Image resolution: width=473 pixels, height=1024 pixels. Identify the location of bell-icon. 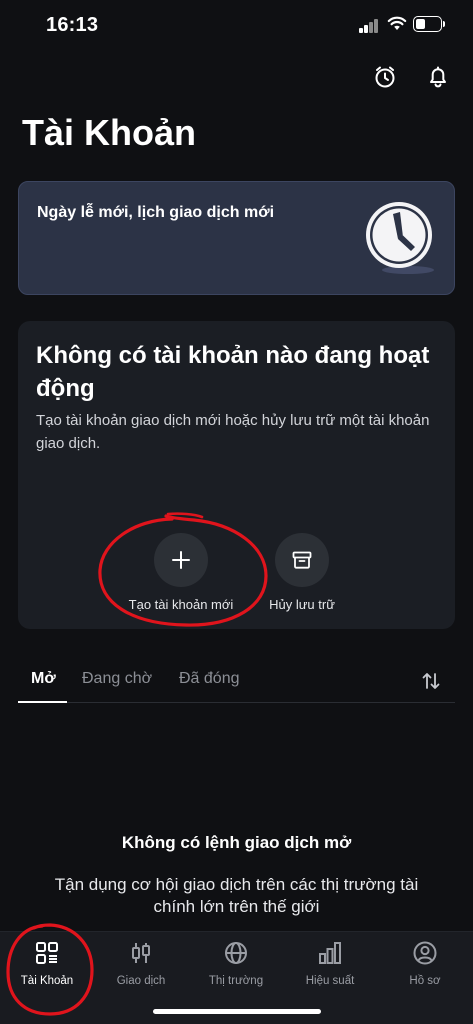
(438, 76).